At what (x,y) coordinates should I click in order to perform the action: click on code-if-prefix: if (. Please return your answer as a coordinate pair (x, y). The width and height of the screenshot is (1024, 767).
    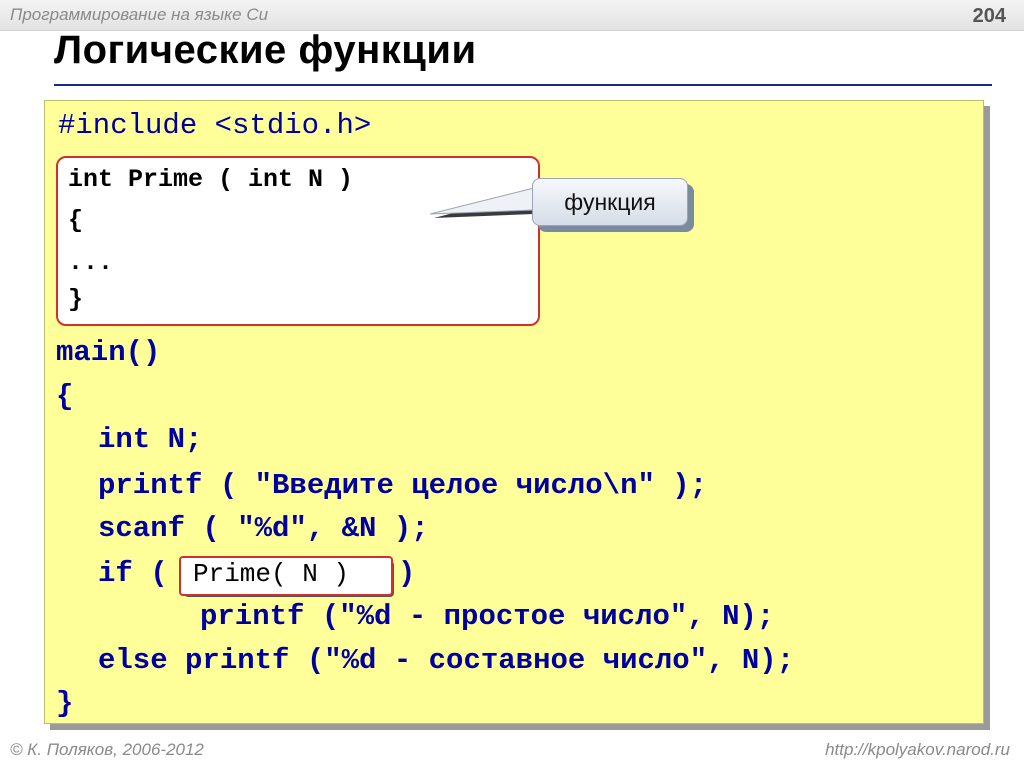
    Looking at the image, I should click on (133, 573).